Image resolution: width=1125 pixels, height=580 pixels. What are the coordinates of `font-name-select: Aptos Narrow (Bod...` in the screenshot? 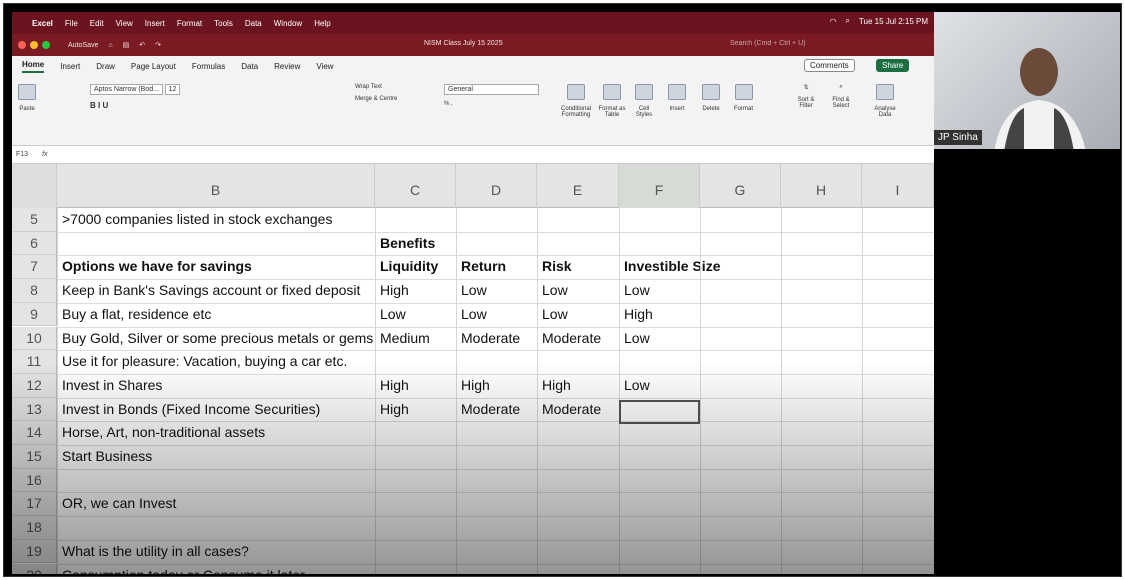 It's located at (126, 89).